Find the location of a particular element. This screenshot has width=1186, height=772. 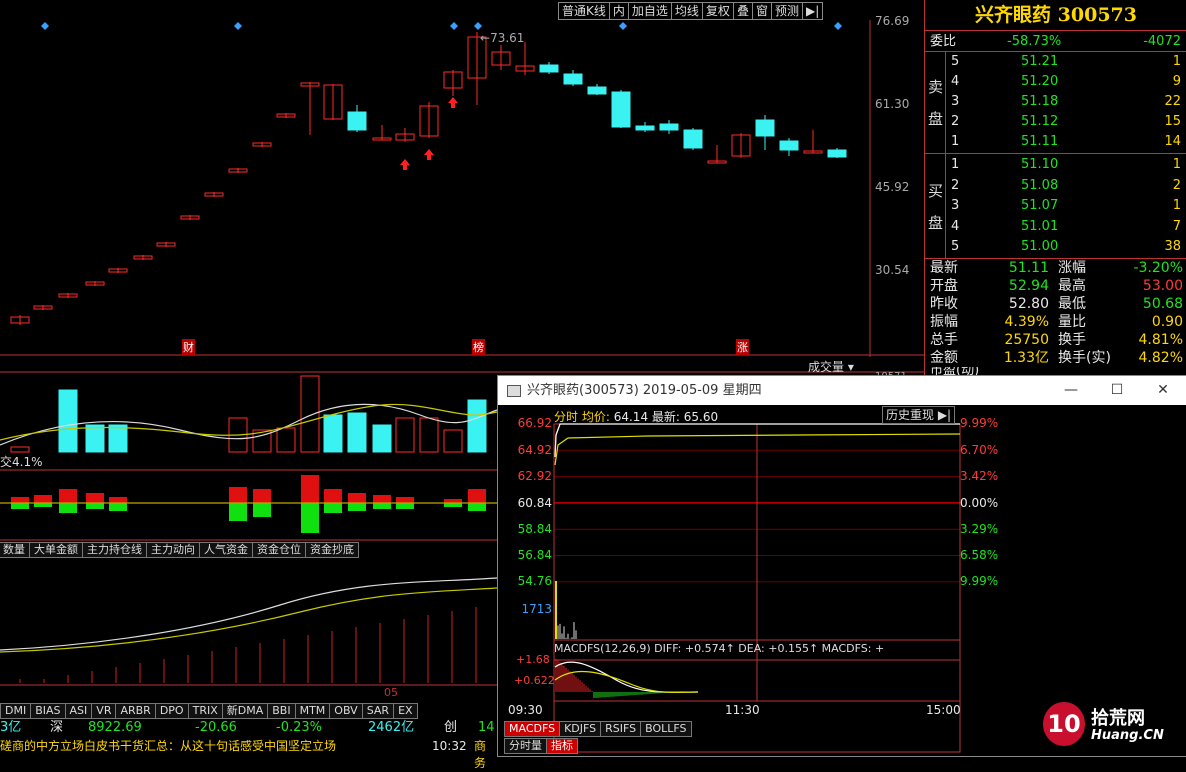

indicator-tab: ARBR is located at coordinates (135, 711).